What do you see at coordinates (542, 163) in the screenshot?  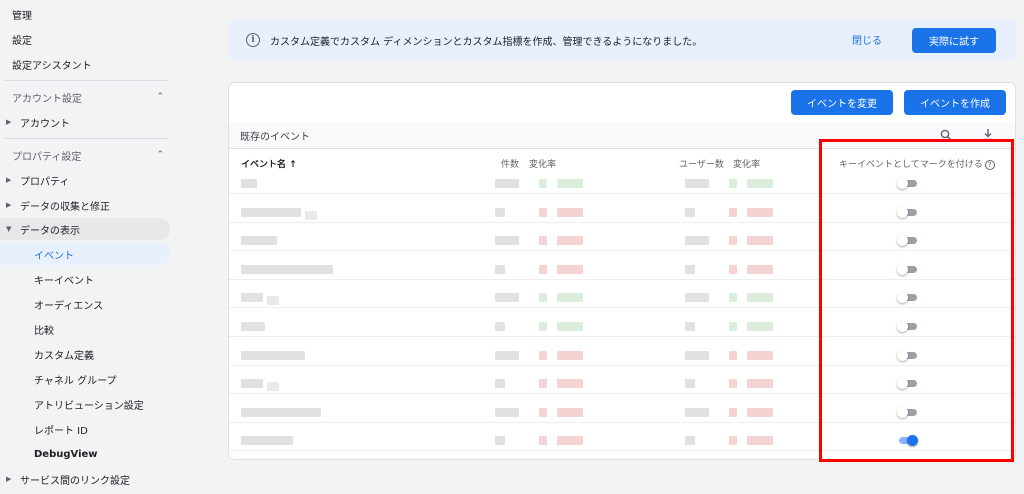 I see `column-header-change-rate: 変化率` at bounding box center [542, 163].